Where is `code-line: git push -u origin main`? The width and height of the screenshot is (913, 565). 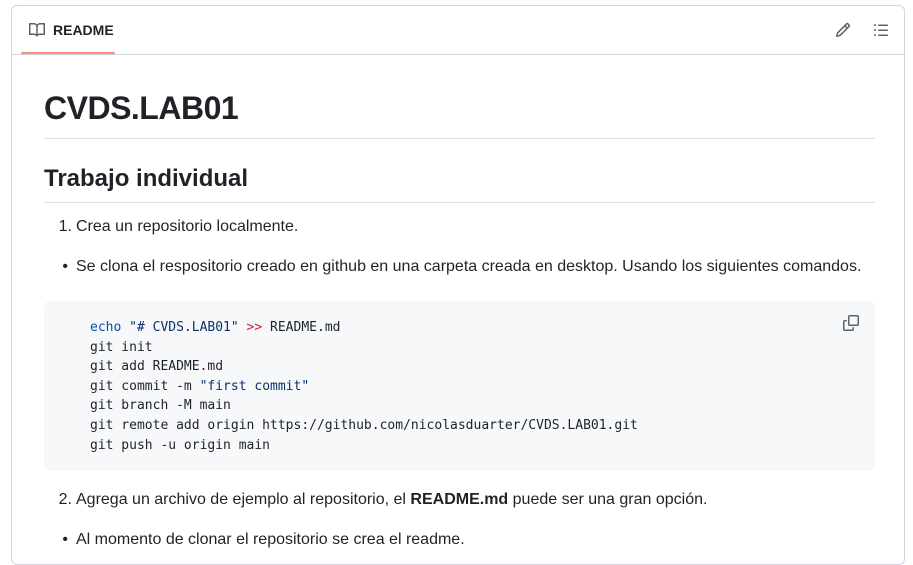
code-line: git push -u origin main is located at coordinates (180, 445).